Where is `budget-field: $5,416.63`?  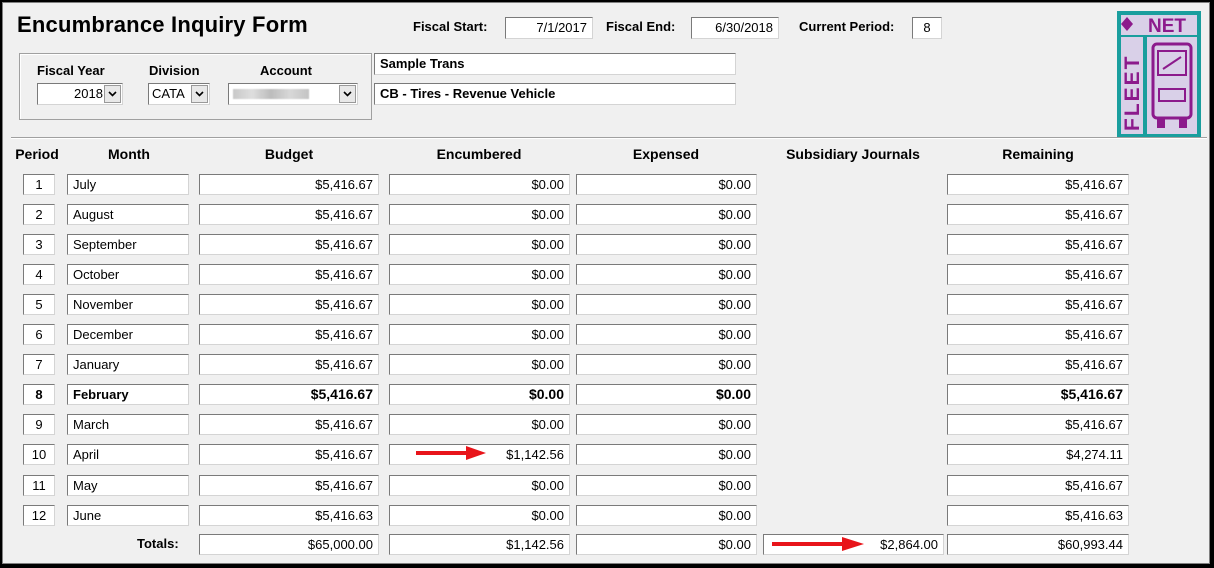
budget-field: $5,416.63 is located at coordinates (289, 515).